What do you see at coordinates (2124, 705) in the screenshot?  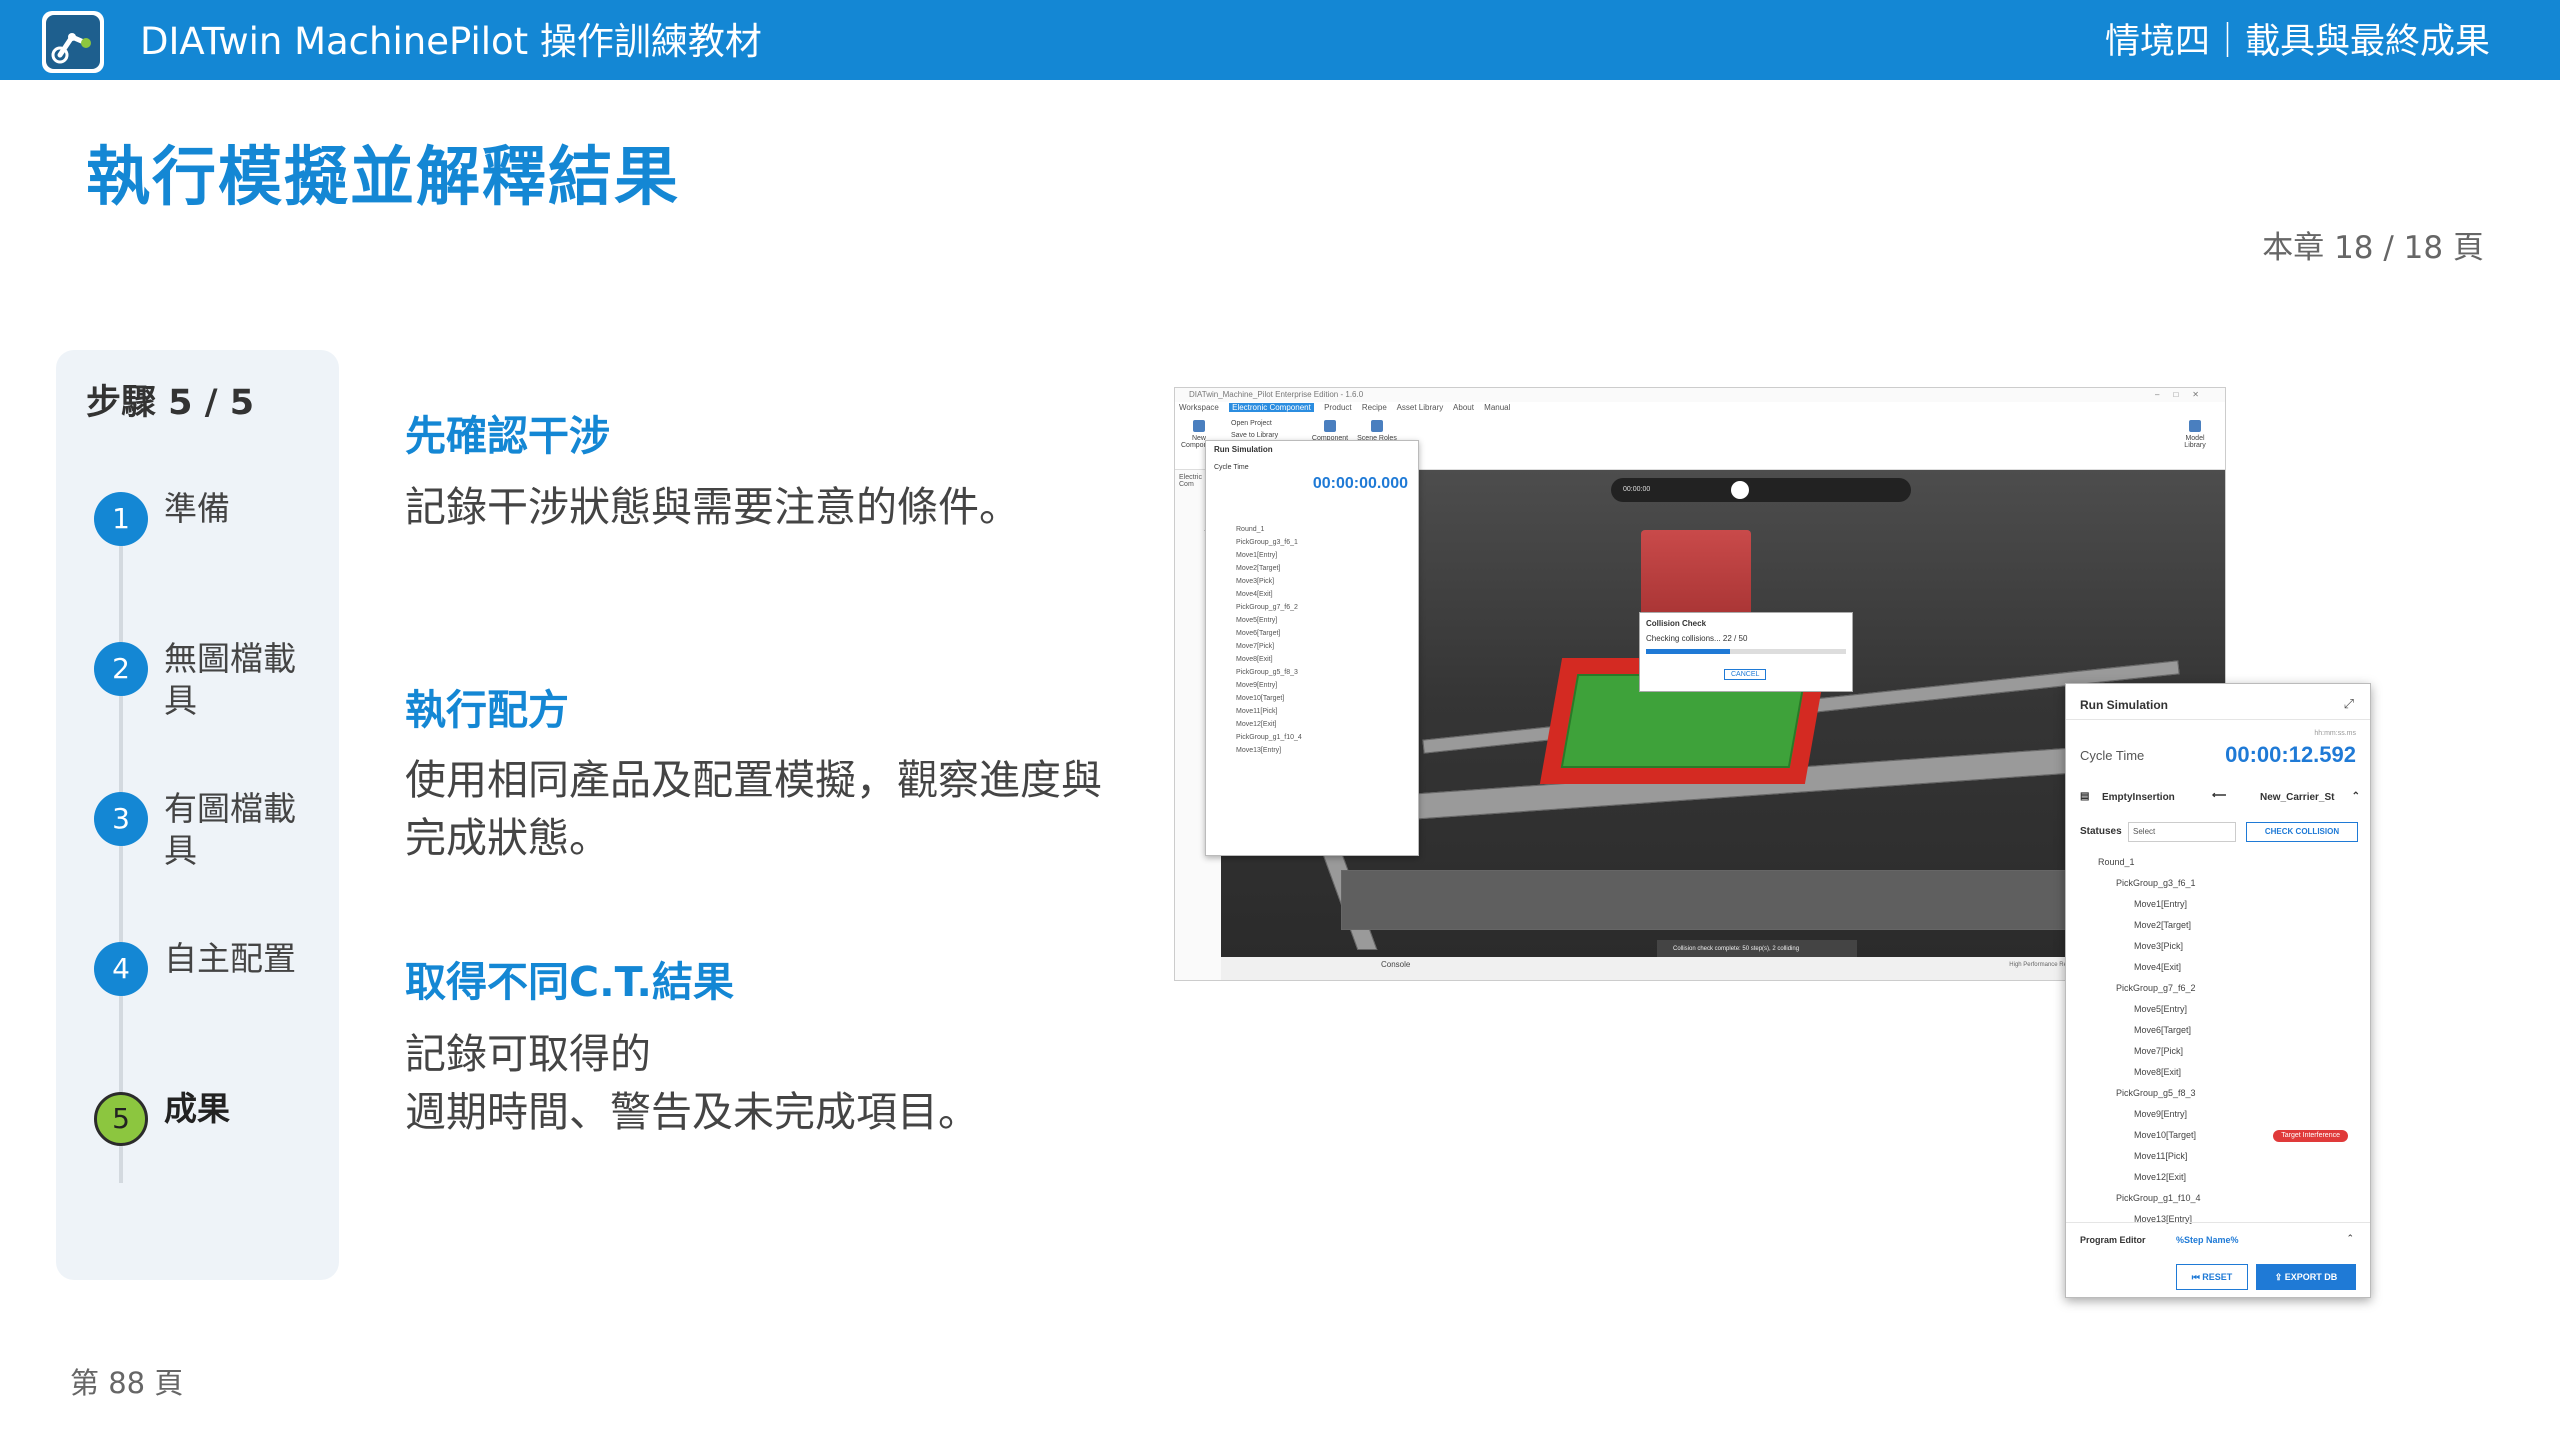 I see `panel-title: Run Simulation` at bounding box center [2124, 705].